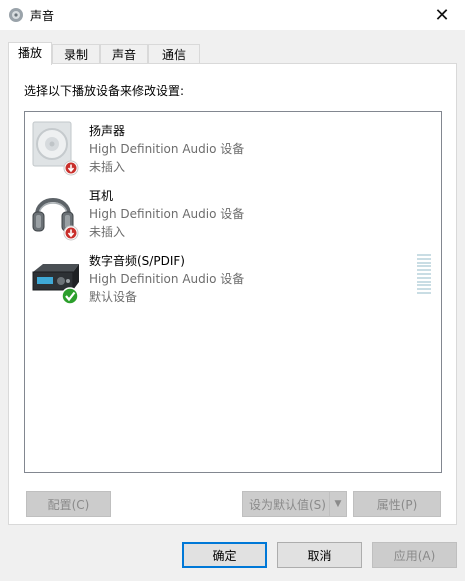 The image size is (465, 581). I want to click on default-check-badge, so click(70, 296).